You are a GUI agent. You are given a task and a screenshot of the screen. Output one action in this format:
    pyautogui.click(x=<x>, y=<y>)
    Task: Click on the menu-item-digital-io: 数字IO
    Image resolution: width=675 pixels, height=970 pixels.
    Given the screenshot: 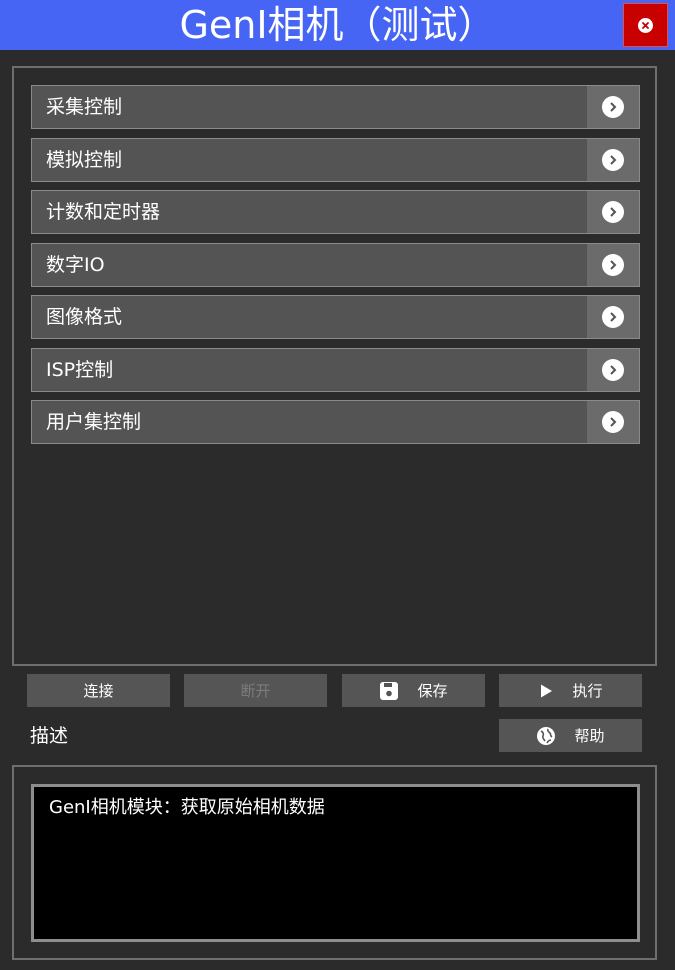 What is the action you would take?
    pyautogui.click(x=335, y=265)
    